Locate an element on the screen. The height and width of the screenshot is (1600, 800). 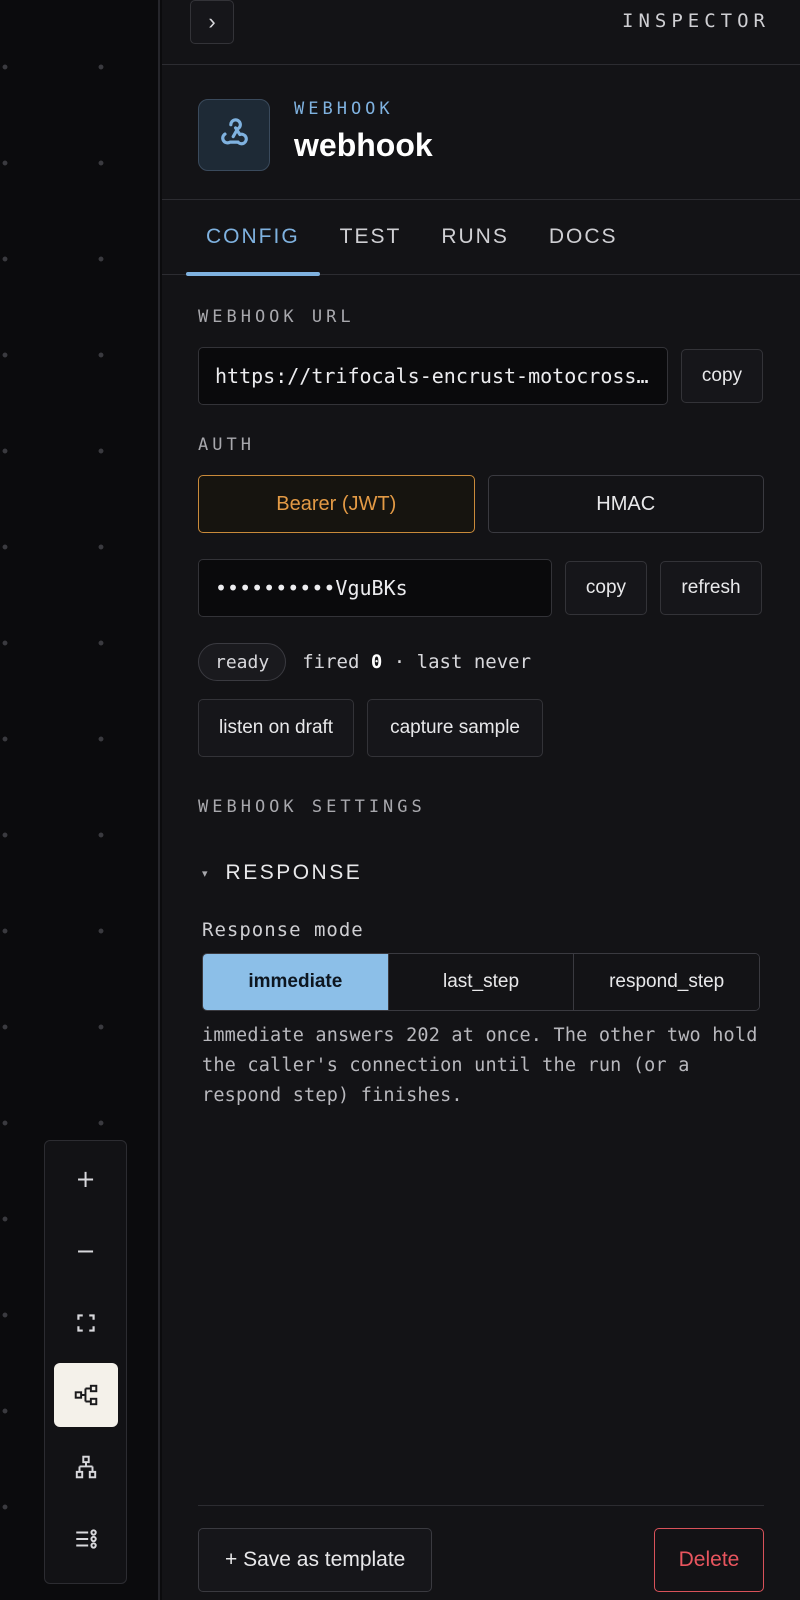
auth-token-value: ••••••••••VguBKs is located at coordinates (311, 588).